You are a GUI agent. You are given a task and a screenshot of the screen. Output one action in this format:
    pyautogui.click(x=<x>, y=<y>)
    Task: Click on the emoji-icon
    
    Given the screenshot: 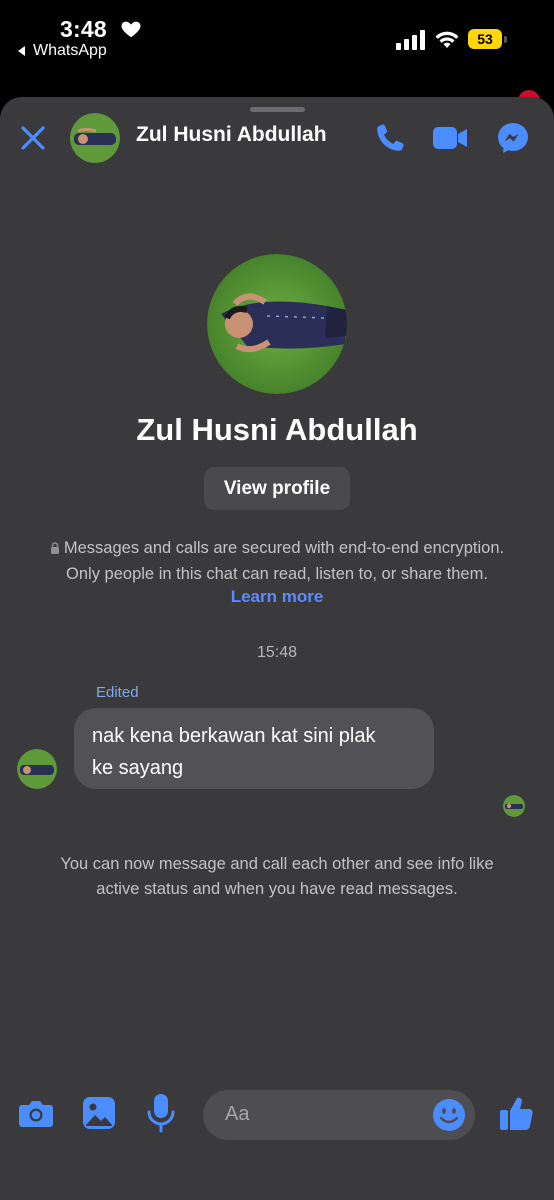 What is the action you would take?
    pyautogui.click(x=449, y=1115)
    